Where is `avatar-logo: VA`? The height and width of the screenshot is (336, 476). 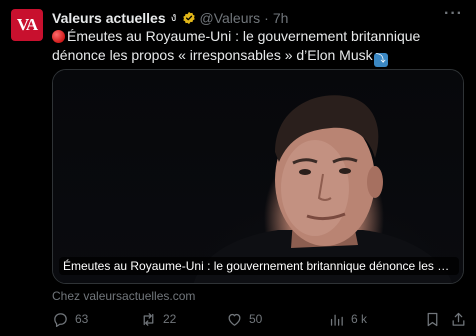
avatar-logo: VA is located at coordinates (27, 24).